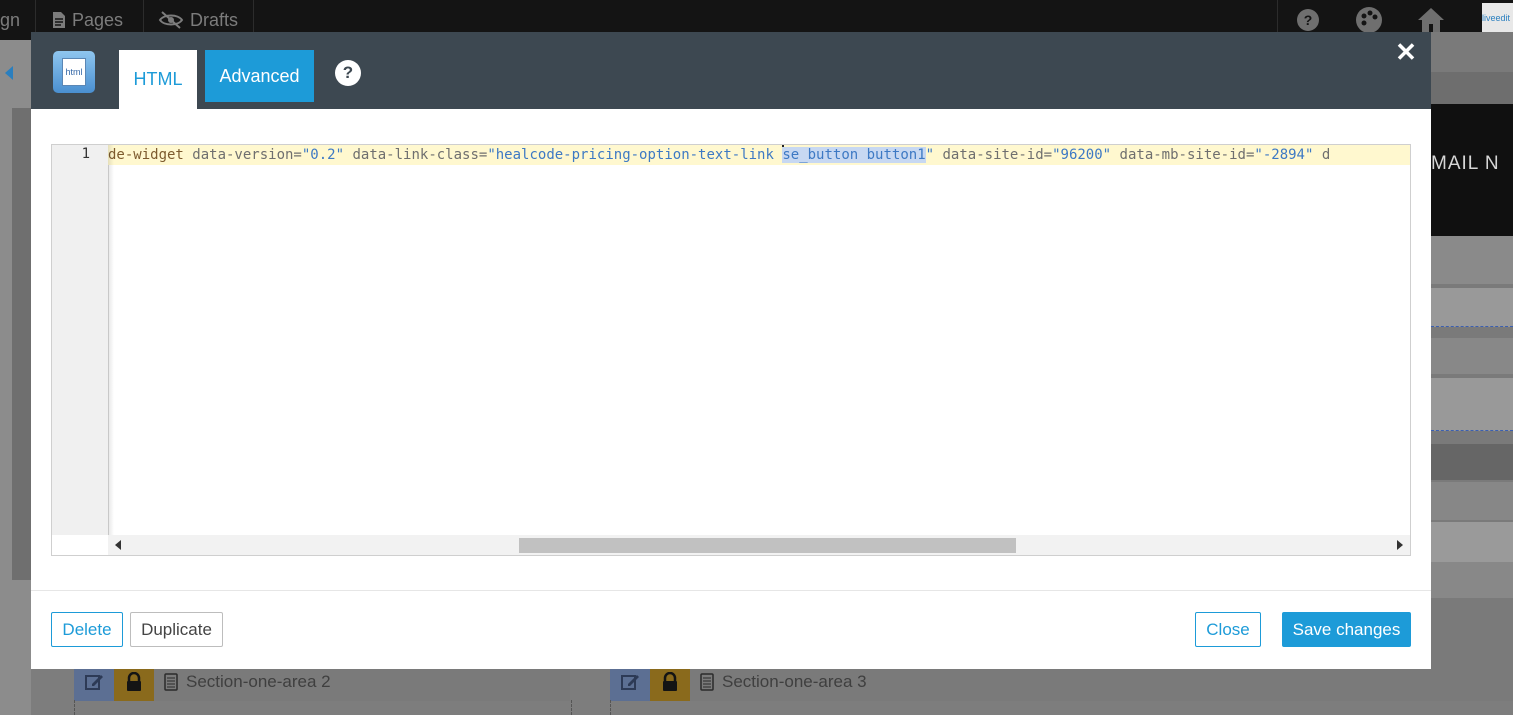  What do you see at coordinates (1228, 629) in the screenshot?
I see `close-button: Close` at bounding box center [1228, 629].